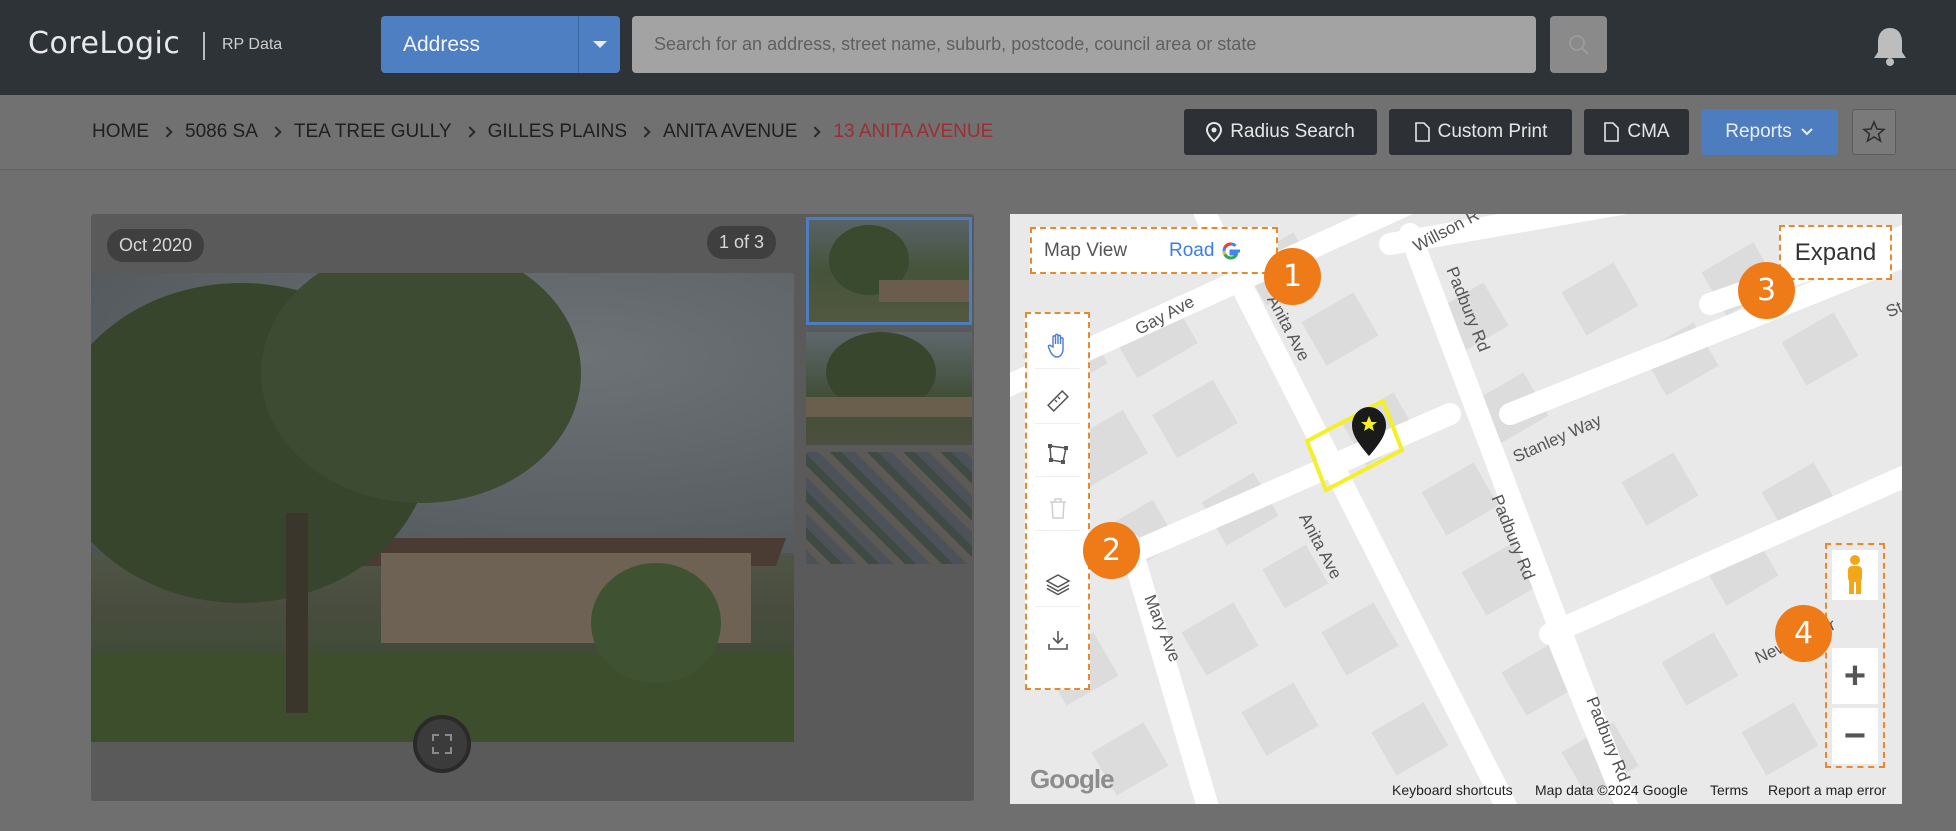 This screenshot has height=831, width=1956. What do you see at coordinates (1648, 131) in the screenshot?
I see `cma-label: CMA` at bounding box center [1648, 131].